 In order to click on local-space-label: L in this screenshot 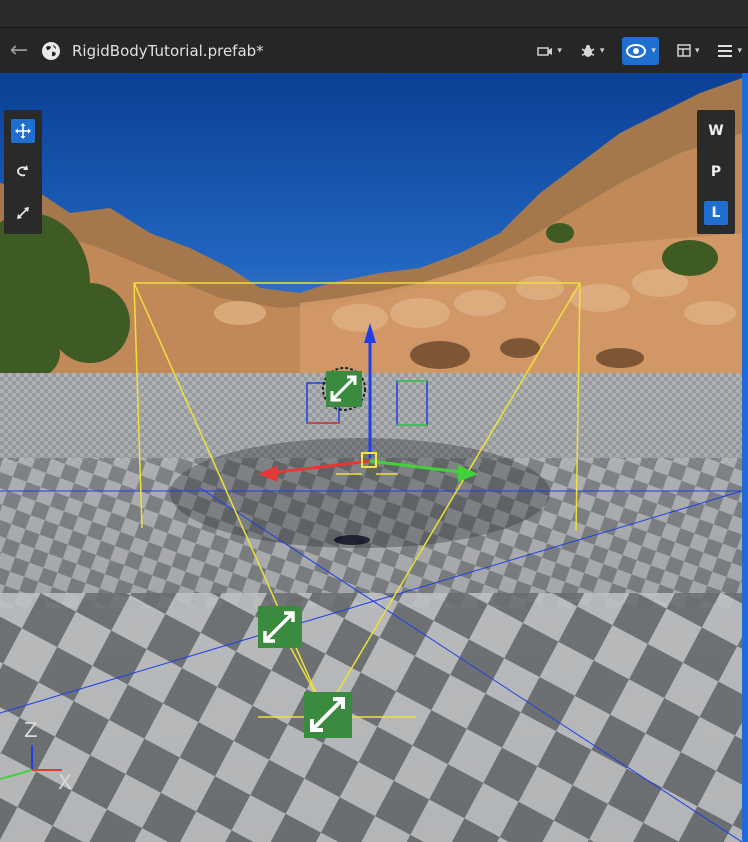, I will do `click(716, 212)`.